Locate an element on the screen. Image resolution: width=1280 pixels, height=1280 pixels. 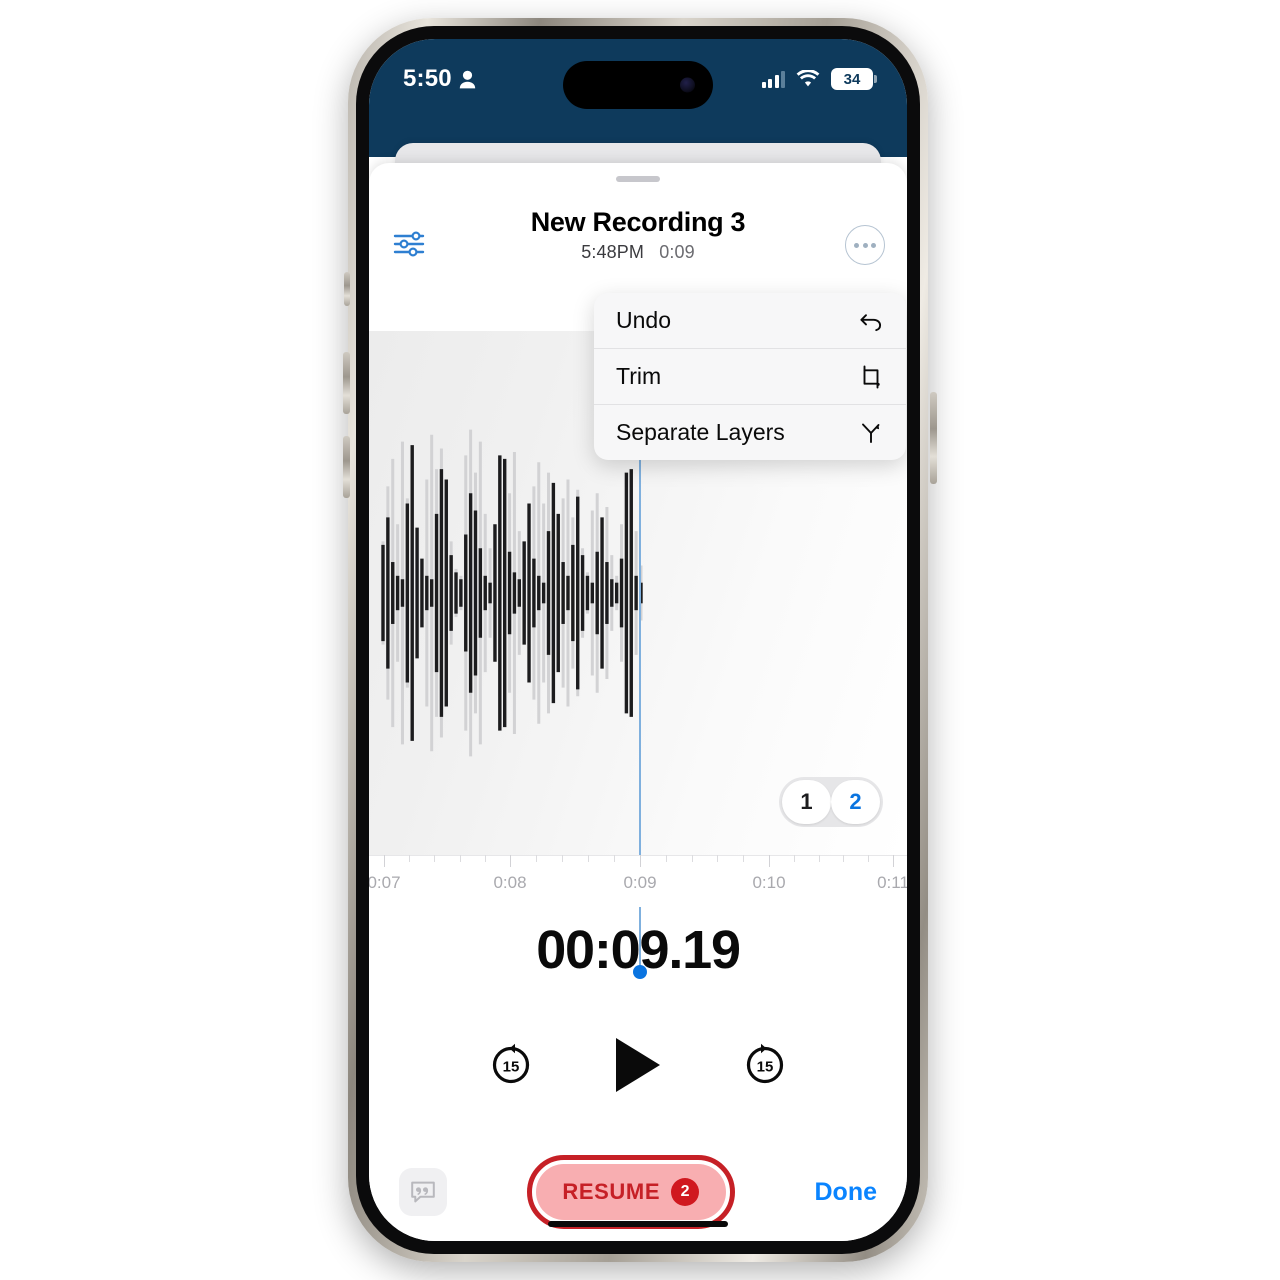
menu-item-trim: Trim is located at coordinates (750, 376).